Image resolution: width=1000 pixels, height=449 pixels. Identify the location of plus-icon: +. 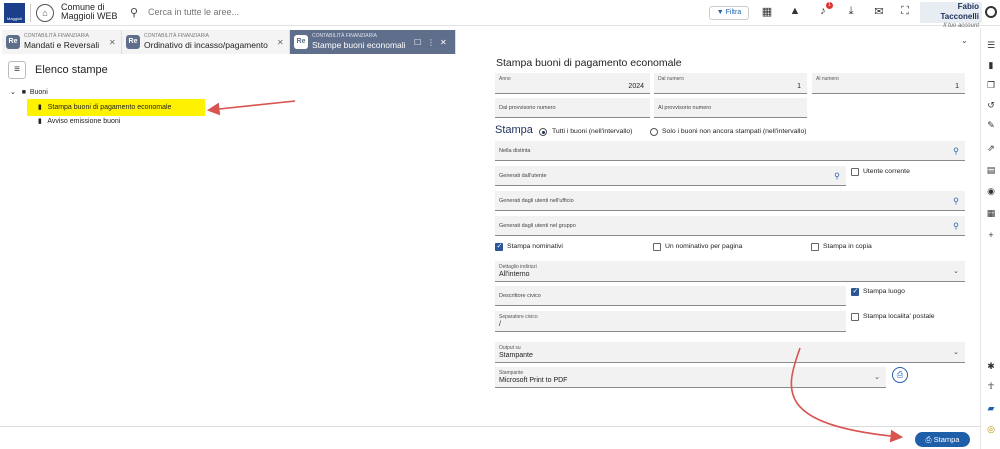
(991, 235).